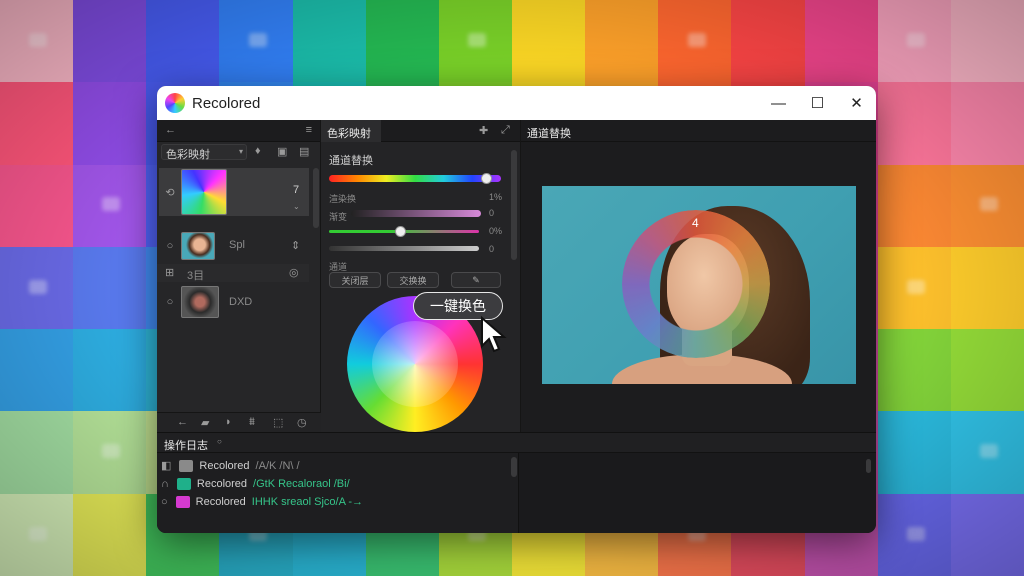 The image size is (1024, 576). What do you see at coordinates (296, 206) in the screenshot?
I see `chevron-down-icon: ⌄` at bounding box center [296, 206].